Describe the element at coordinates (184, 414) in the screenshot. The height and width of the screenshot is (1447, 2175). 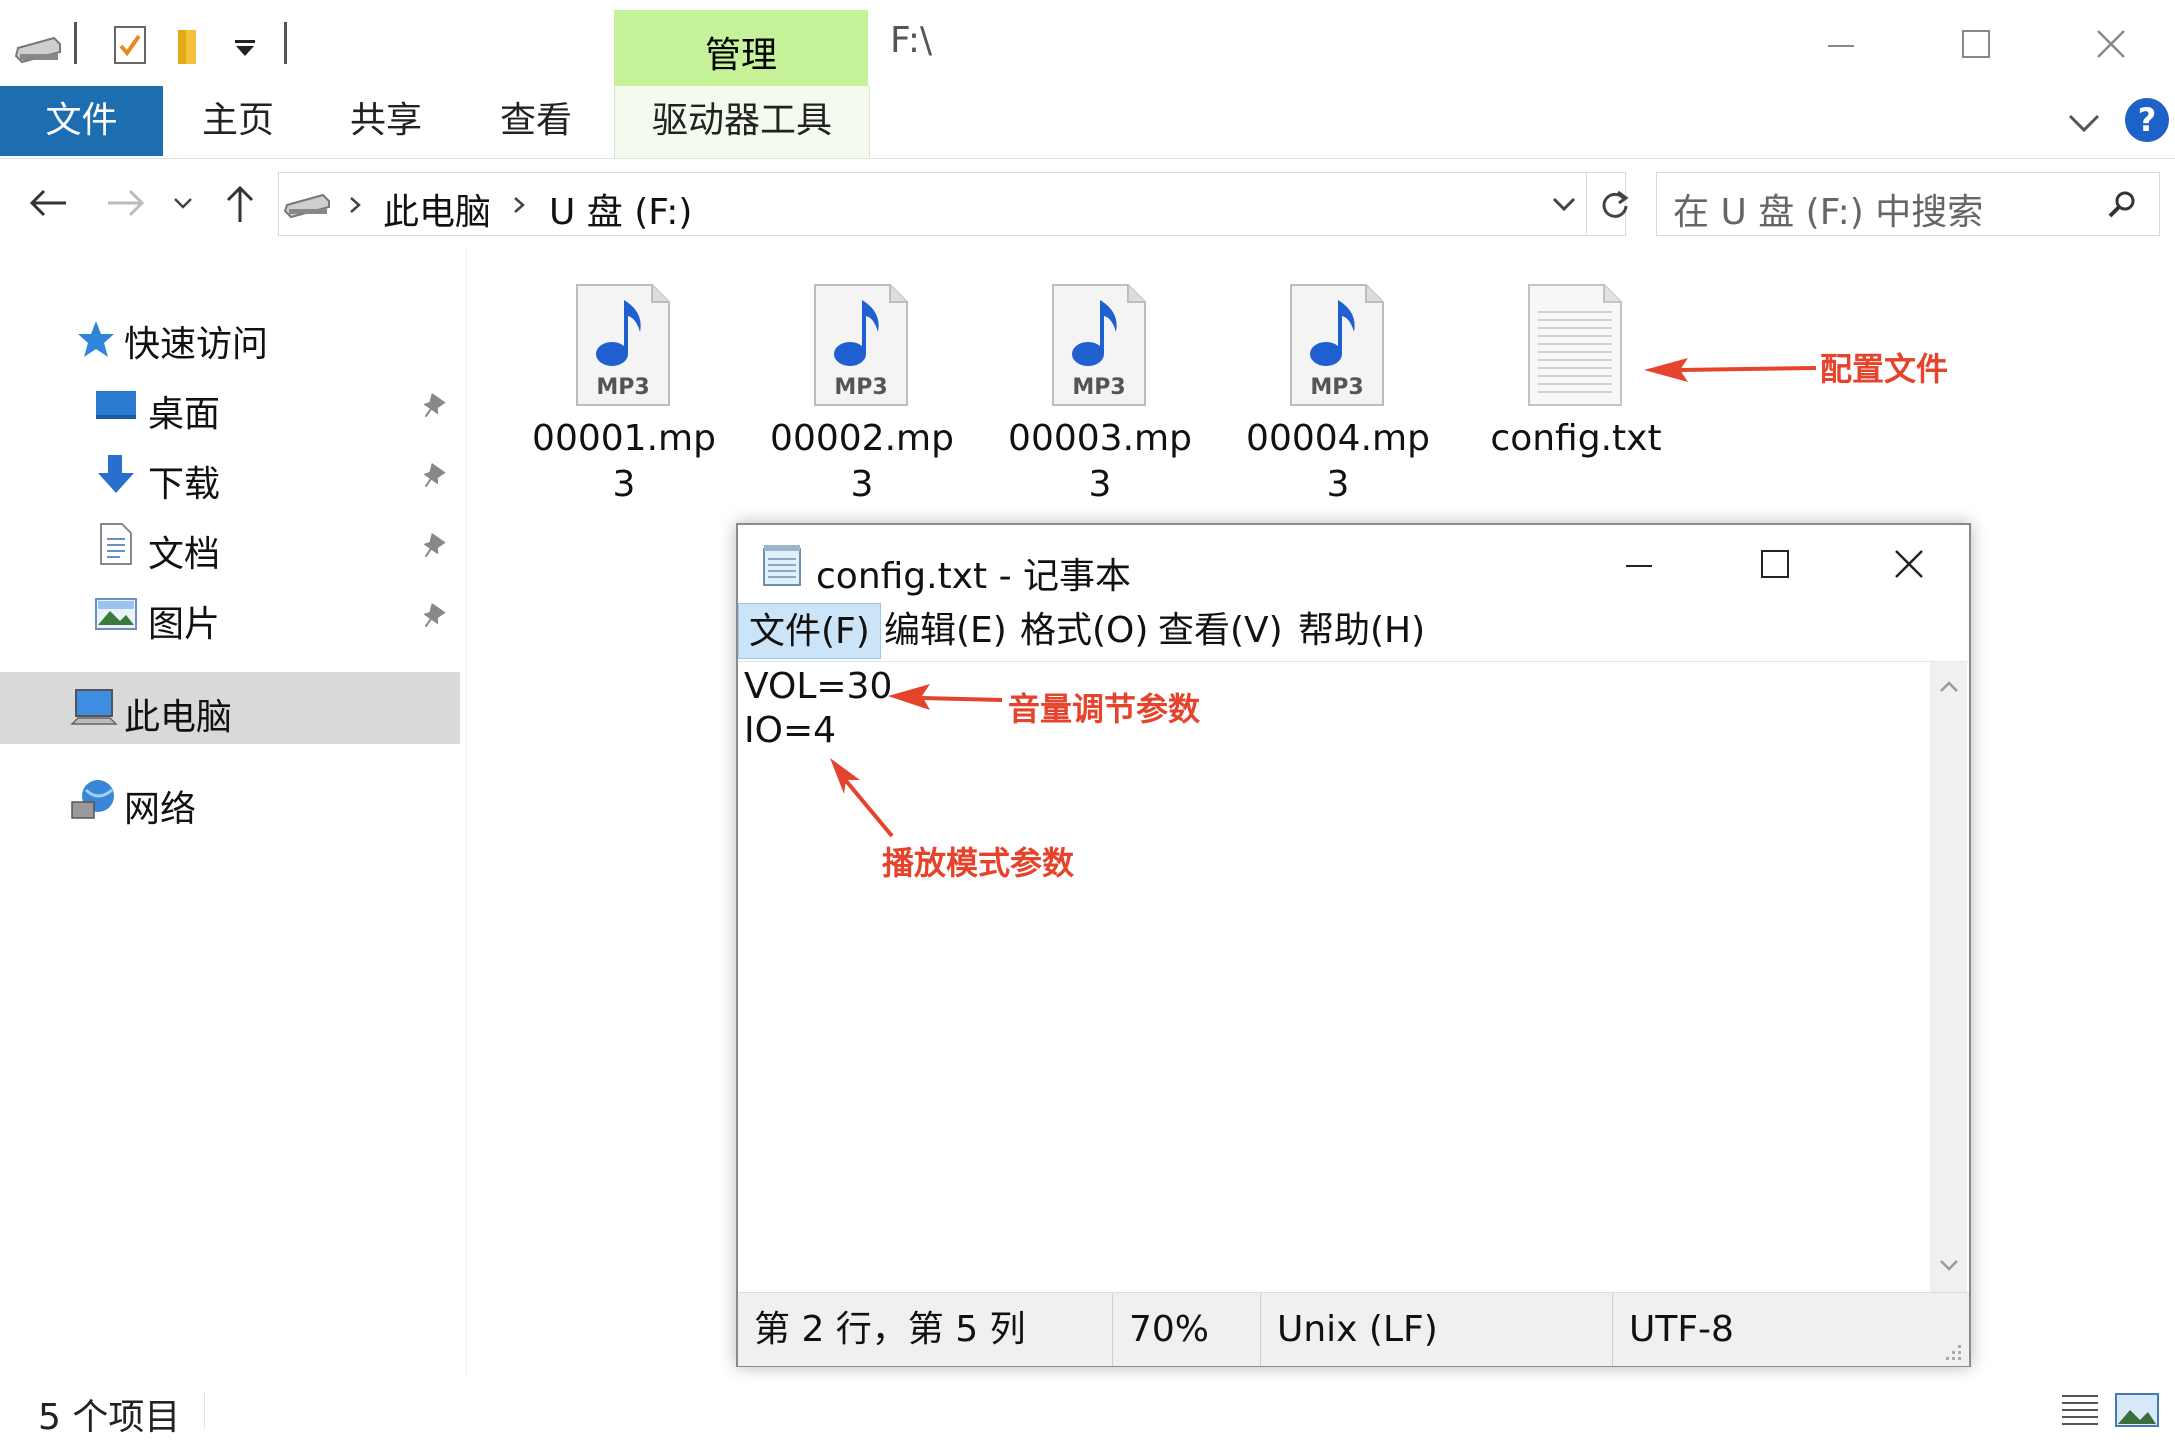
I see `sidebar-item-label: 桌面` at that location.